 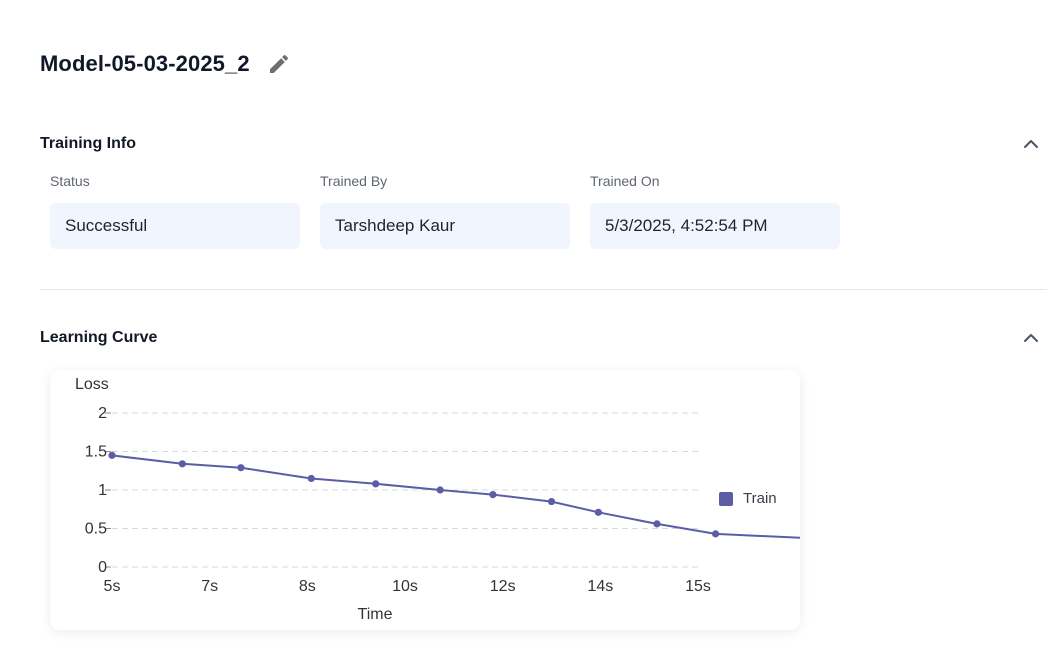 I want to click on x-tick-label: 5s, so click(x=112, y=586).